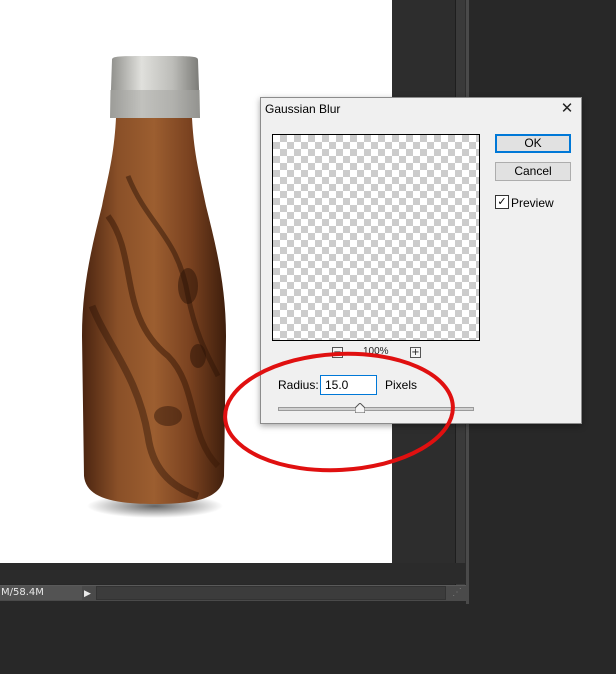 The width and height of the screenshot is (616, 674). I want to click on preview-checkbox: ✓, so click(502, 202).